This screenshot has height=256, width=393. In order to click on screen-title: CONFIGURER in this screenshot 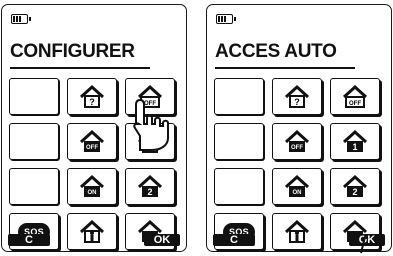, I will do `click(72, 51)`.